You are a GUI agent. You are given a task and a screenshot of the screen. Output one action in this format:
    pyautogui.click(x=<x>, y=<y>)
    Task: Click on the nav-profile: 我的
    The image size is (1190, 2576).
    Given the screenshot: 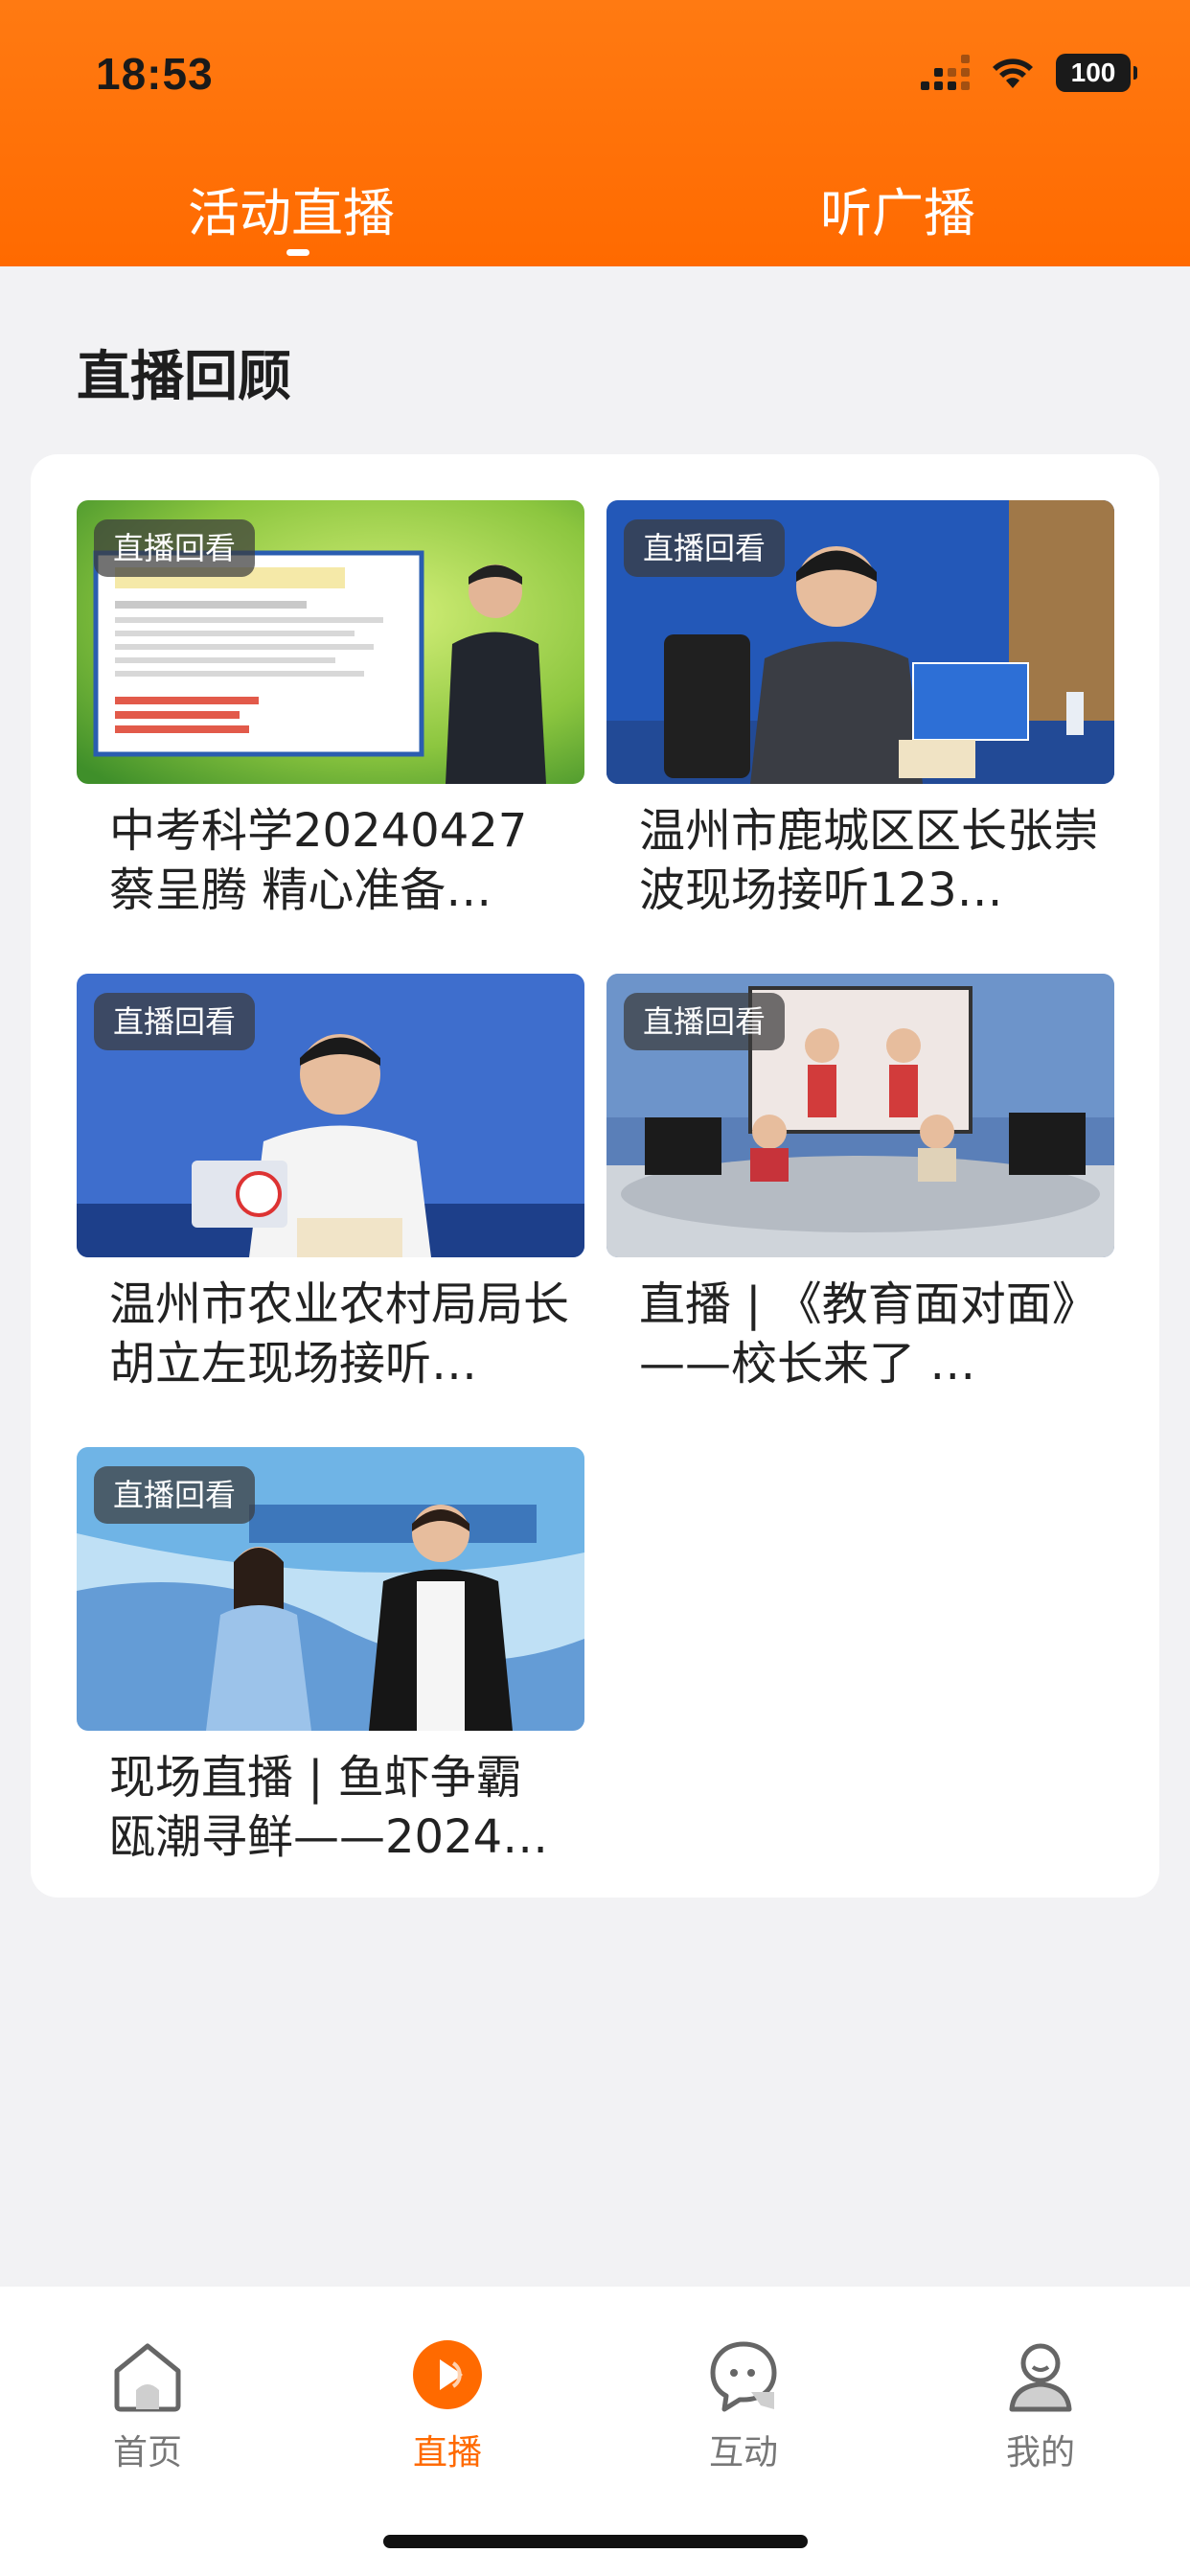 What is the action you would take?
    pyautogui.click(x=1040, y=2404)
    